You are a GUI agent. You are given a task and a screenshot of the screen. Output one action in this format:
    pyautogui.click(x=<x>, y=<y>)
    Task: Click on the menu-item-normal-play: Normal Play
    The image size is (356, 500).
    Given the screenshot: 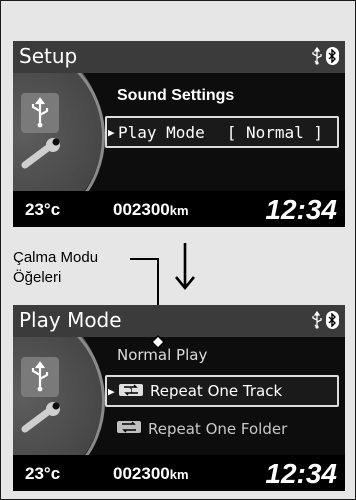 What is the action you would take?
    pyautogui.click(x=222, y=355)
    